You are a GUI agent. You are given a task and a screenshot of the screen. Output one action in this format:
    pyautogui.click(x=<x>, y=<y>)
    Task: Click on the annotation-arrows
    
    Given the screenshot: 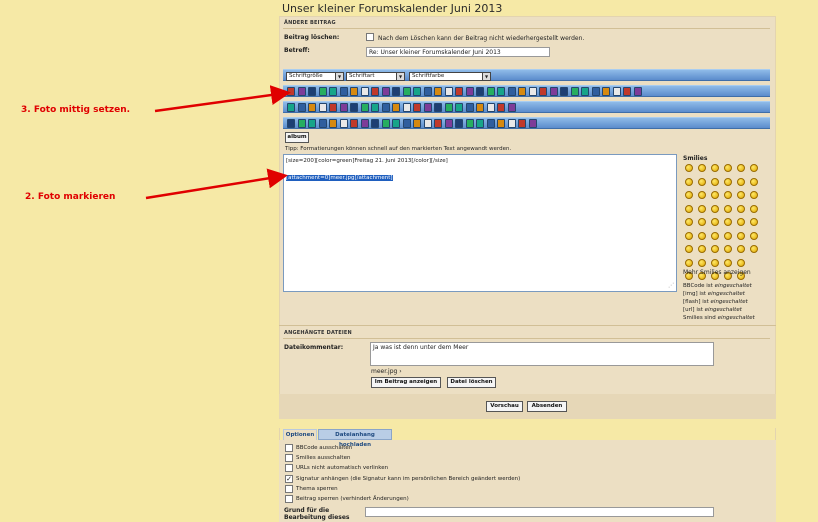 What is the action you would take?
    pyautogui.click(x=218, y=142)
    